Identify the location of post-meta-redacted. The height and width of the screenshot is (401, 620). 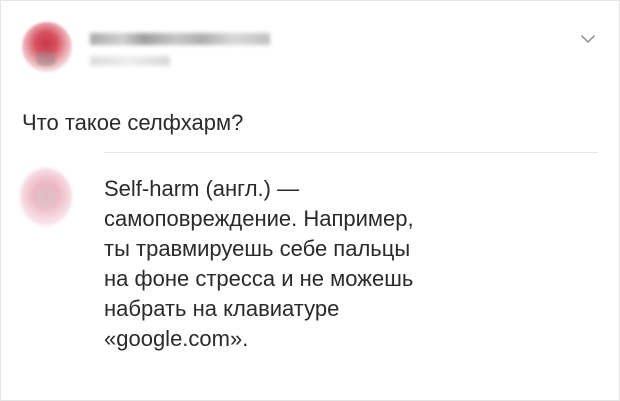
(130, 61).